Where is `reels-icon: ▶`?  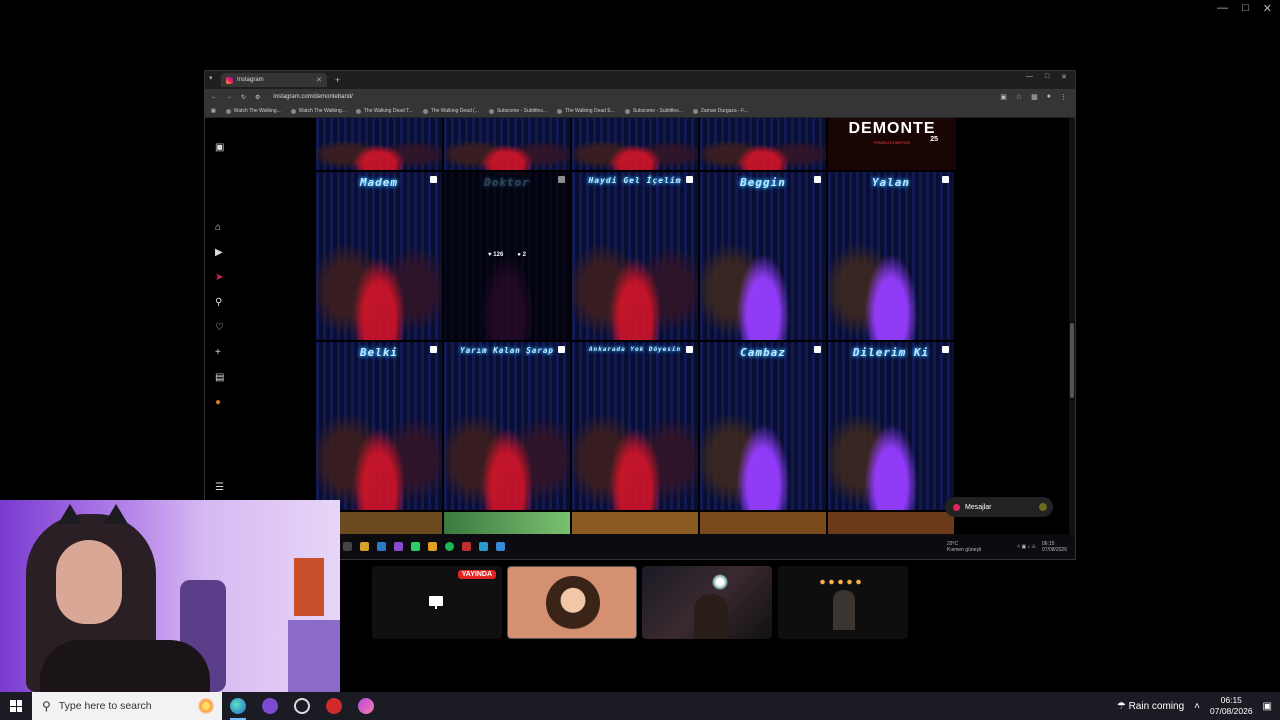
reels-icon: ▶ is located at coordinates (219, 252).